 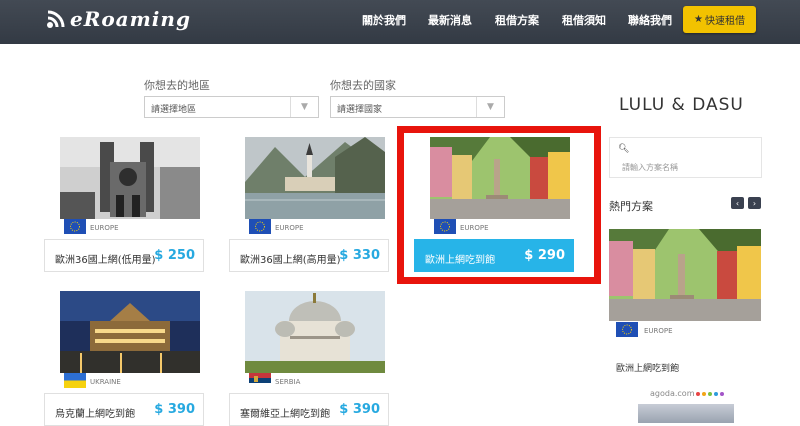 What do you see at coordinates (685, 157) in the screenshot?
I see `plan-search-input: 🔍︎ 請輸入方案名稱` at bounding box center [685, 157].